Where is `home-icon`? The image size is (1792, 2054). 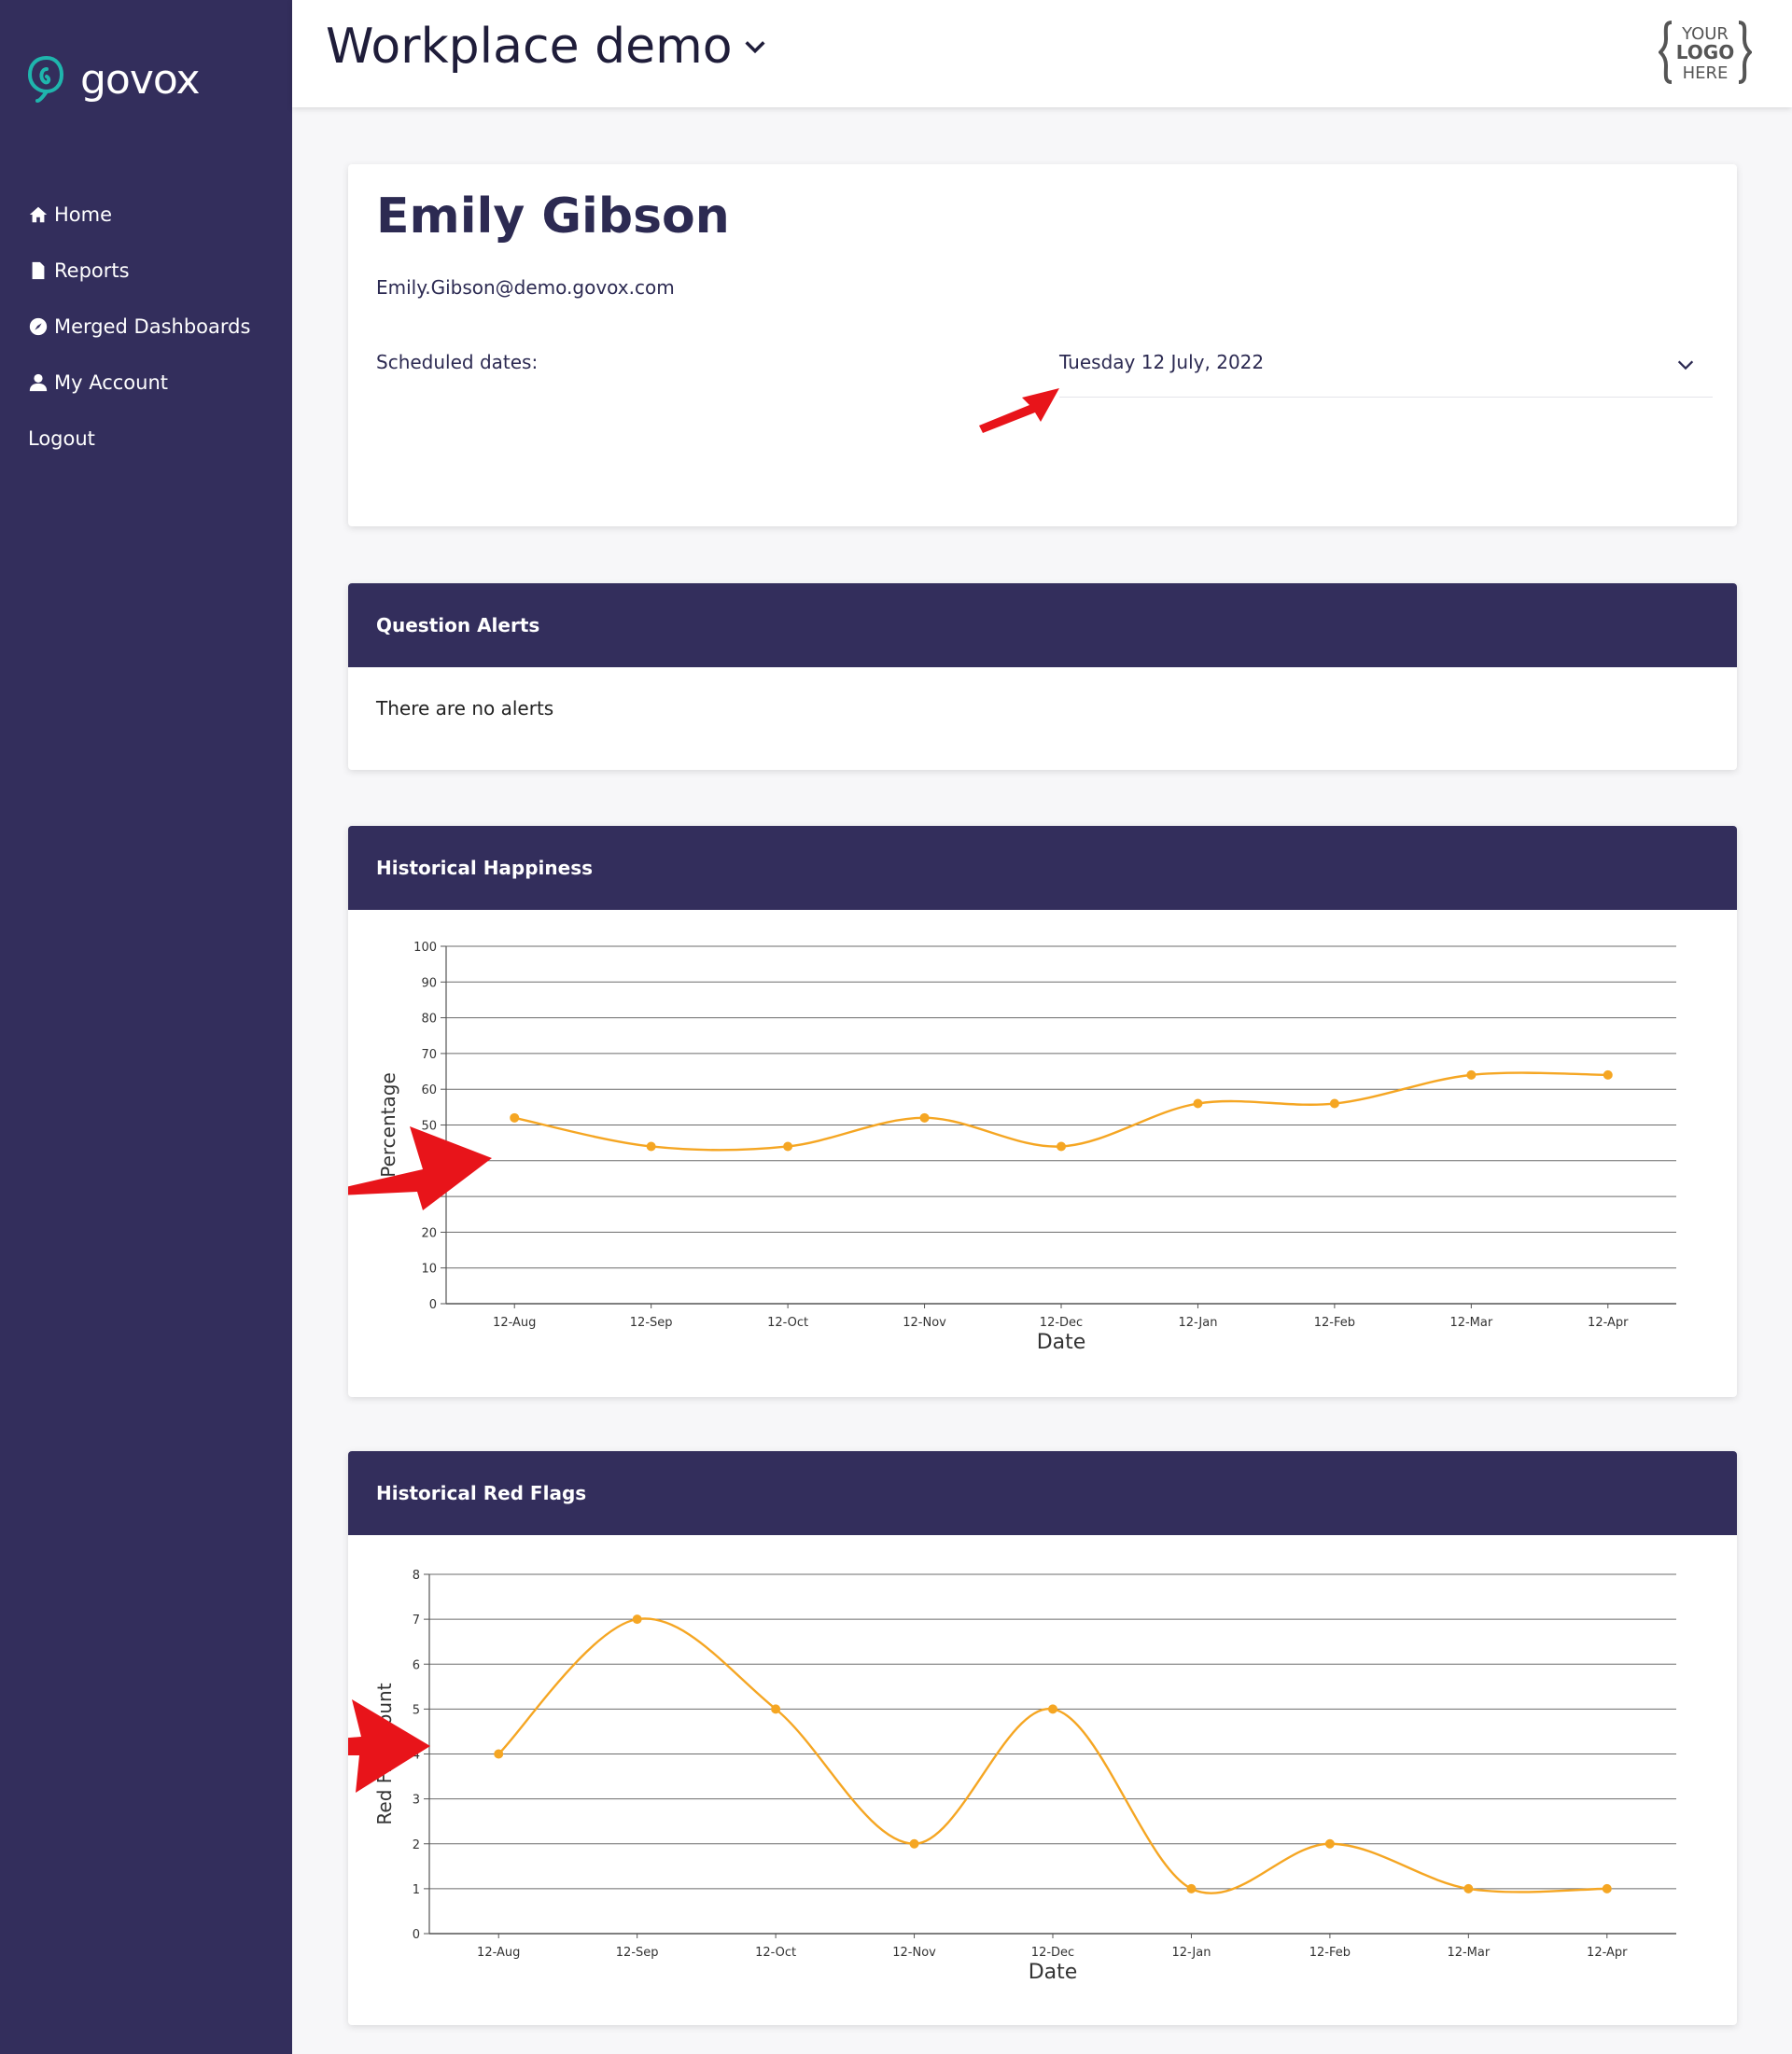
home-icon is located at coordinates (38, 214).